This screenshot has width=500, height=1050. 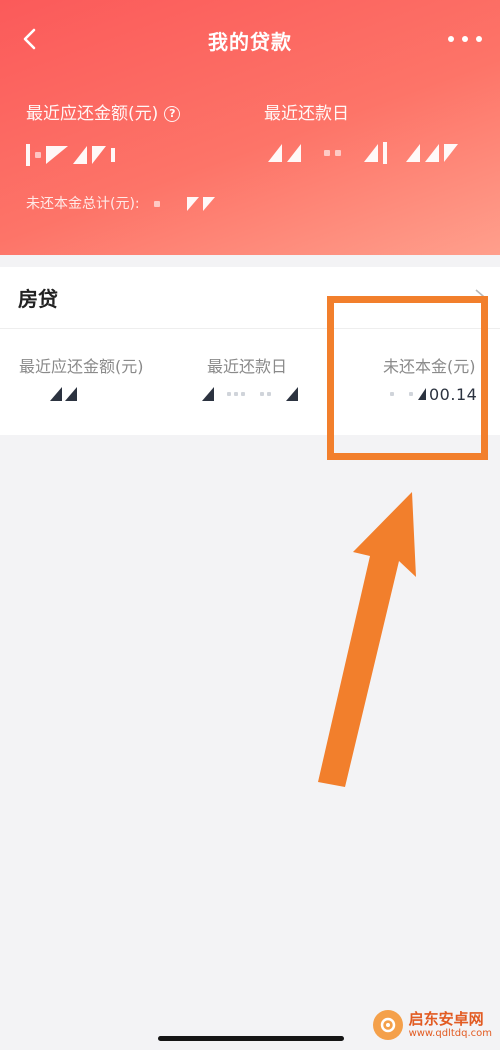 What do you see at coordinates (65, 394) in the screenshot?
I see `col-recent-amount-value` at bounding box center [65, 394].